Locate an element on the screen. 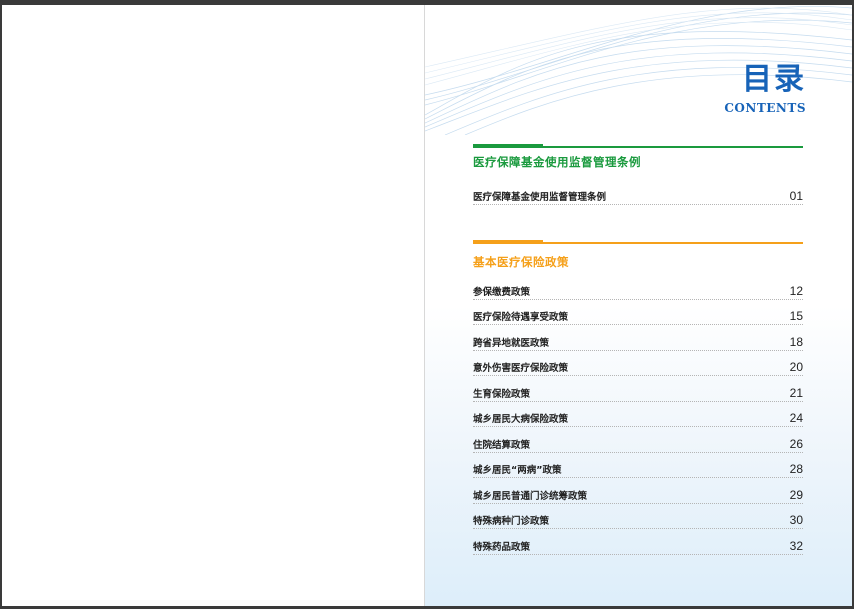  toc-item-label: 参保缴费政策 is located at coordinates (502, 292).